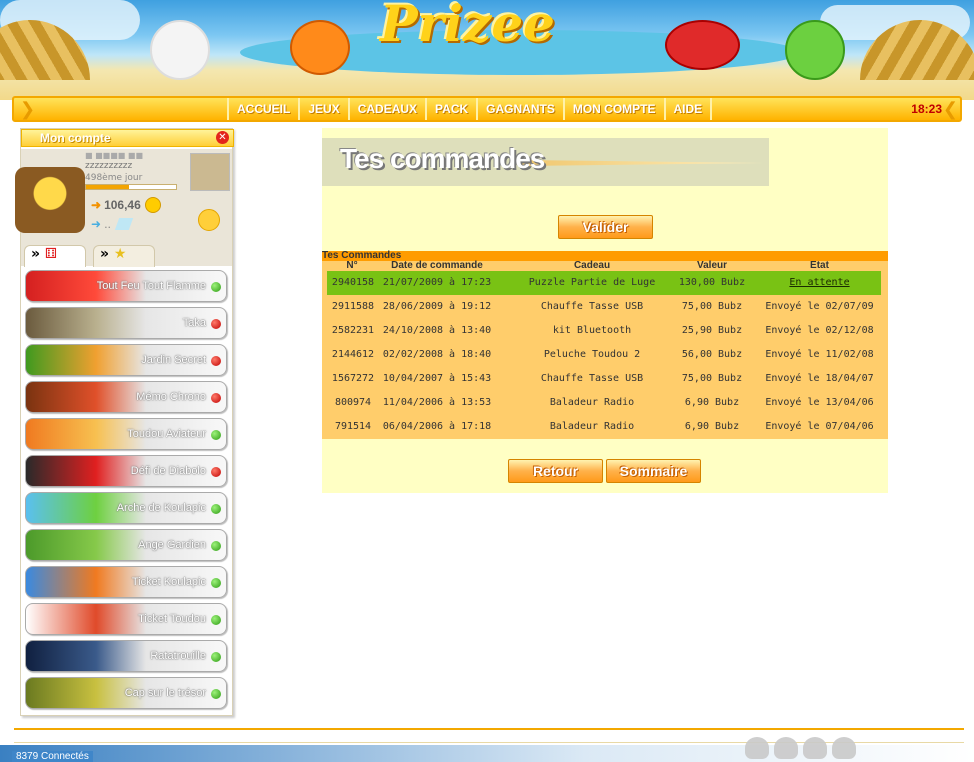 The height and width of the screenshot is (762, 974). What do you see at coordinates (712, 265) in the screenshot?
I see `column-header-value: Valeur` at bounding box center [712, 265].